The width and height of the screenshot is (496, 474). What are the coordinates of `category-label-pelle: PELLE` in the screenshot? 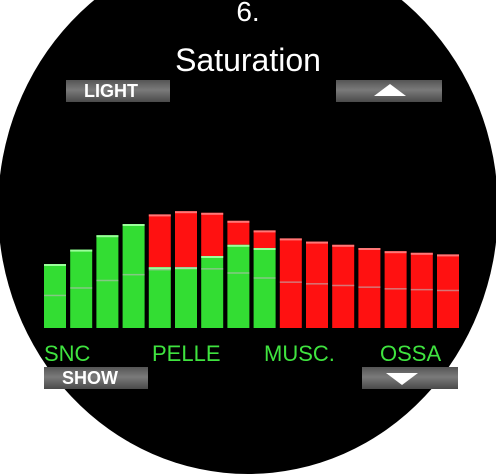 It's located at (186, 353).